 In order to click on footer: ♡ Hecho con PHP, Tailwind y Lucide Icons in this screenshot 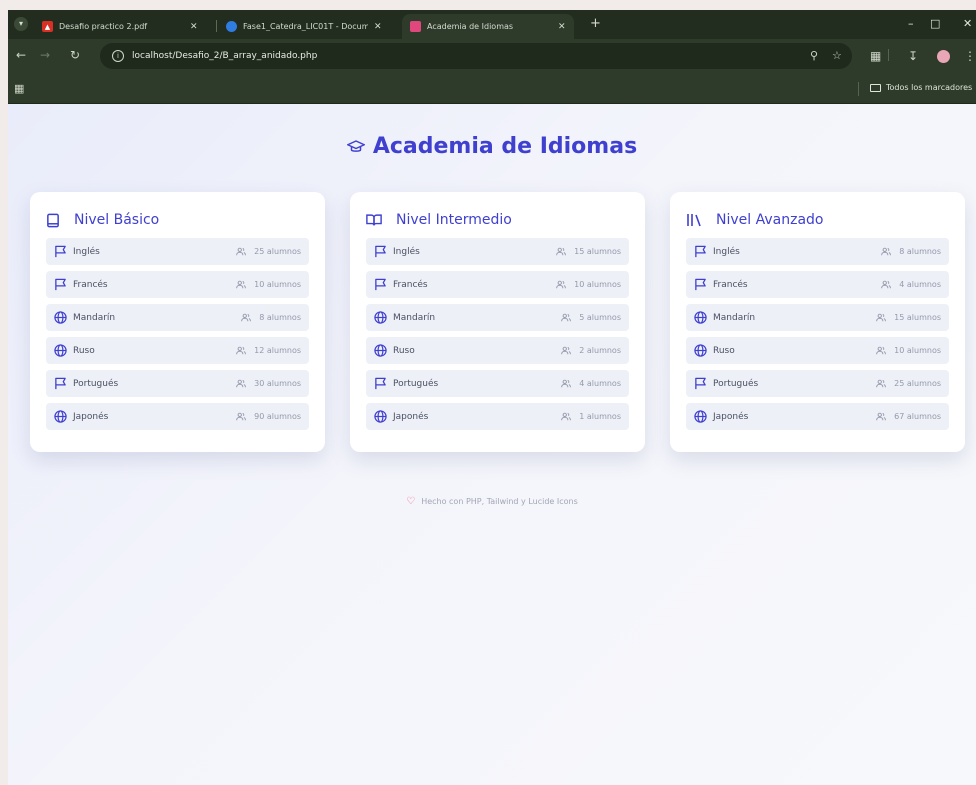, I will do `click(492, 501)`.